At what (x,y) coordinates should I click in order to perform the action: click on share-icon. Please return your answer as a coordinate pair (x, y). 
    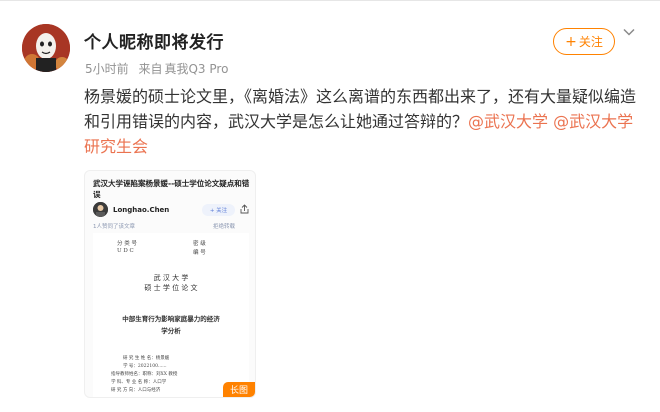
    Looking at the image, I should click on (244, 210).